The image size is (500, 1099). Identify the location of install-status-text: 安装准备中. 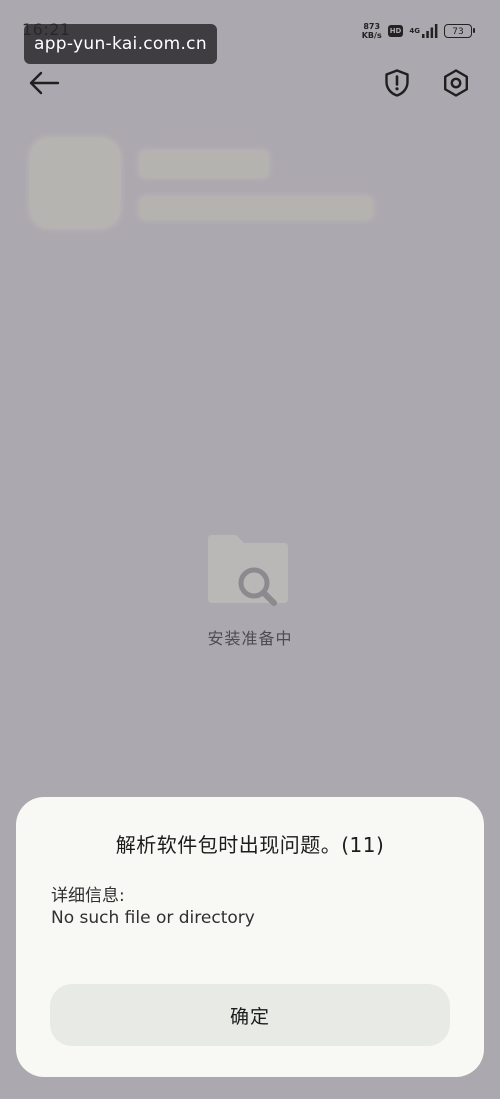
(250, 638).